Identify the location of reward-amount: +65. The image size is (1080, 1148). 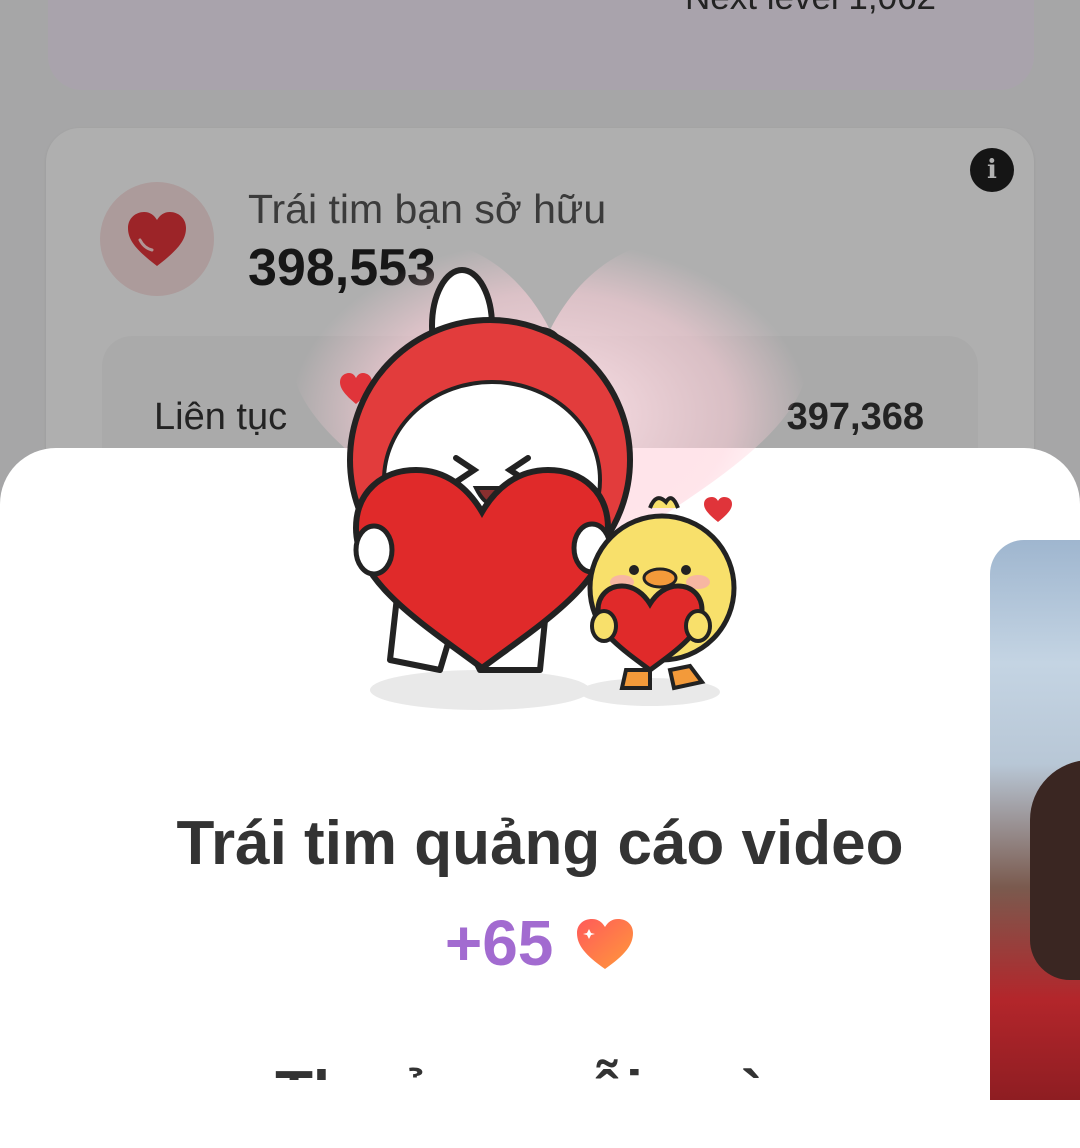
(499, 943).